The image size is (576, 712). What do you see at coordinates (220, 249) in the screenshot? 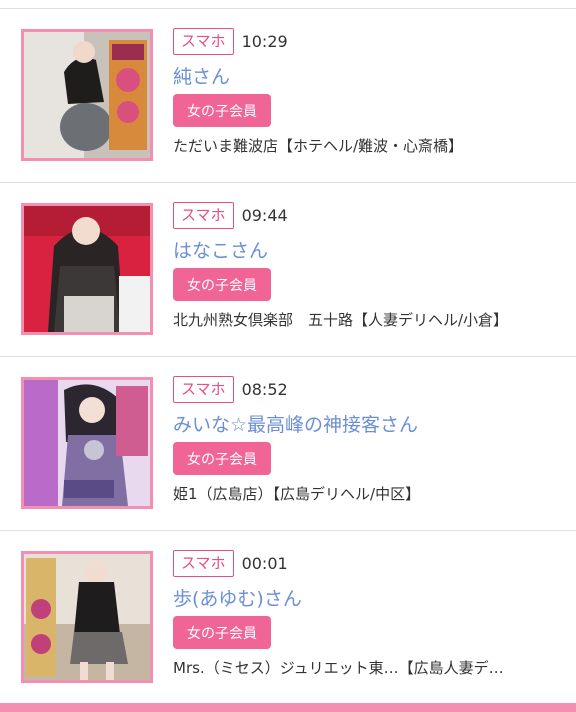
I see `girl-name-link: はなこさん` at bounding box center [220, 249].